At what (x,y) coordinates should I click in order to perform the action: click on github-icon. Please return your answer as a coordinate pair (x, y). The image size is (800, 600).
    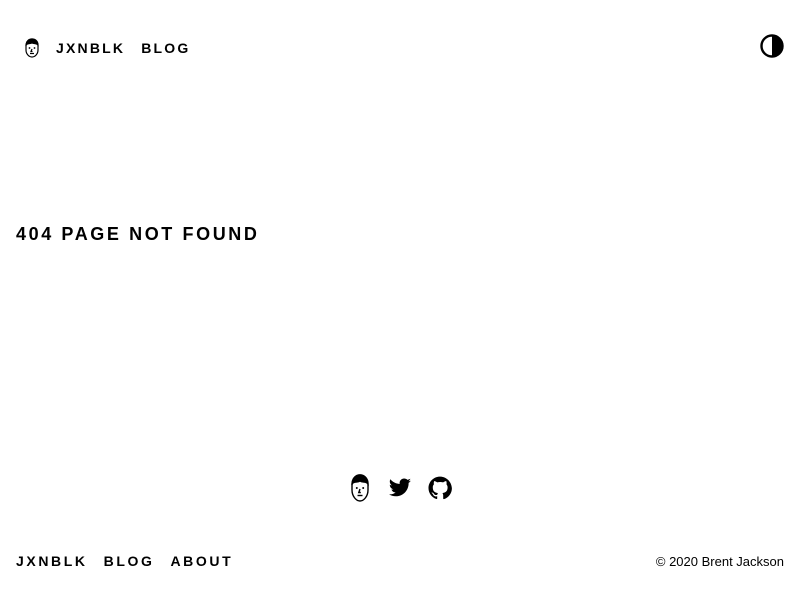
    Looking at the image, I should click on (440, 490).